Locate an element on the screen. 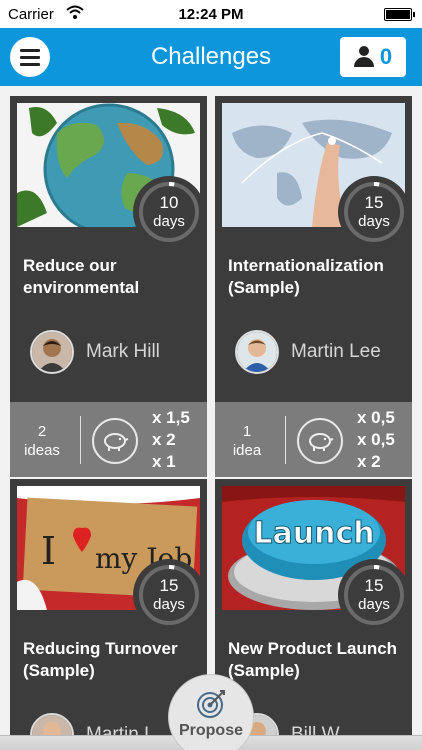 This screenshot has height=750, width=422. user-icon is located at coordinates (363, 57).